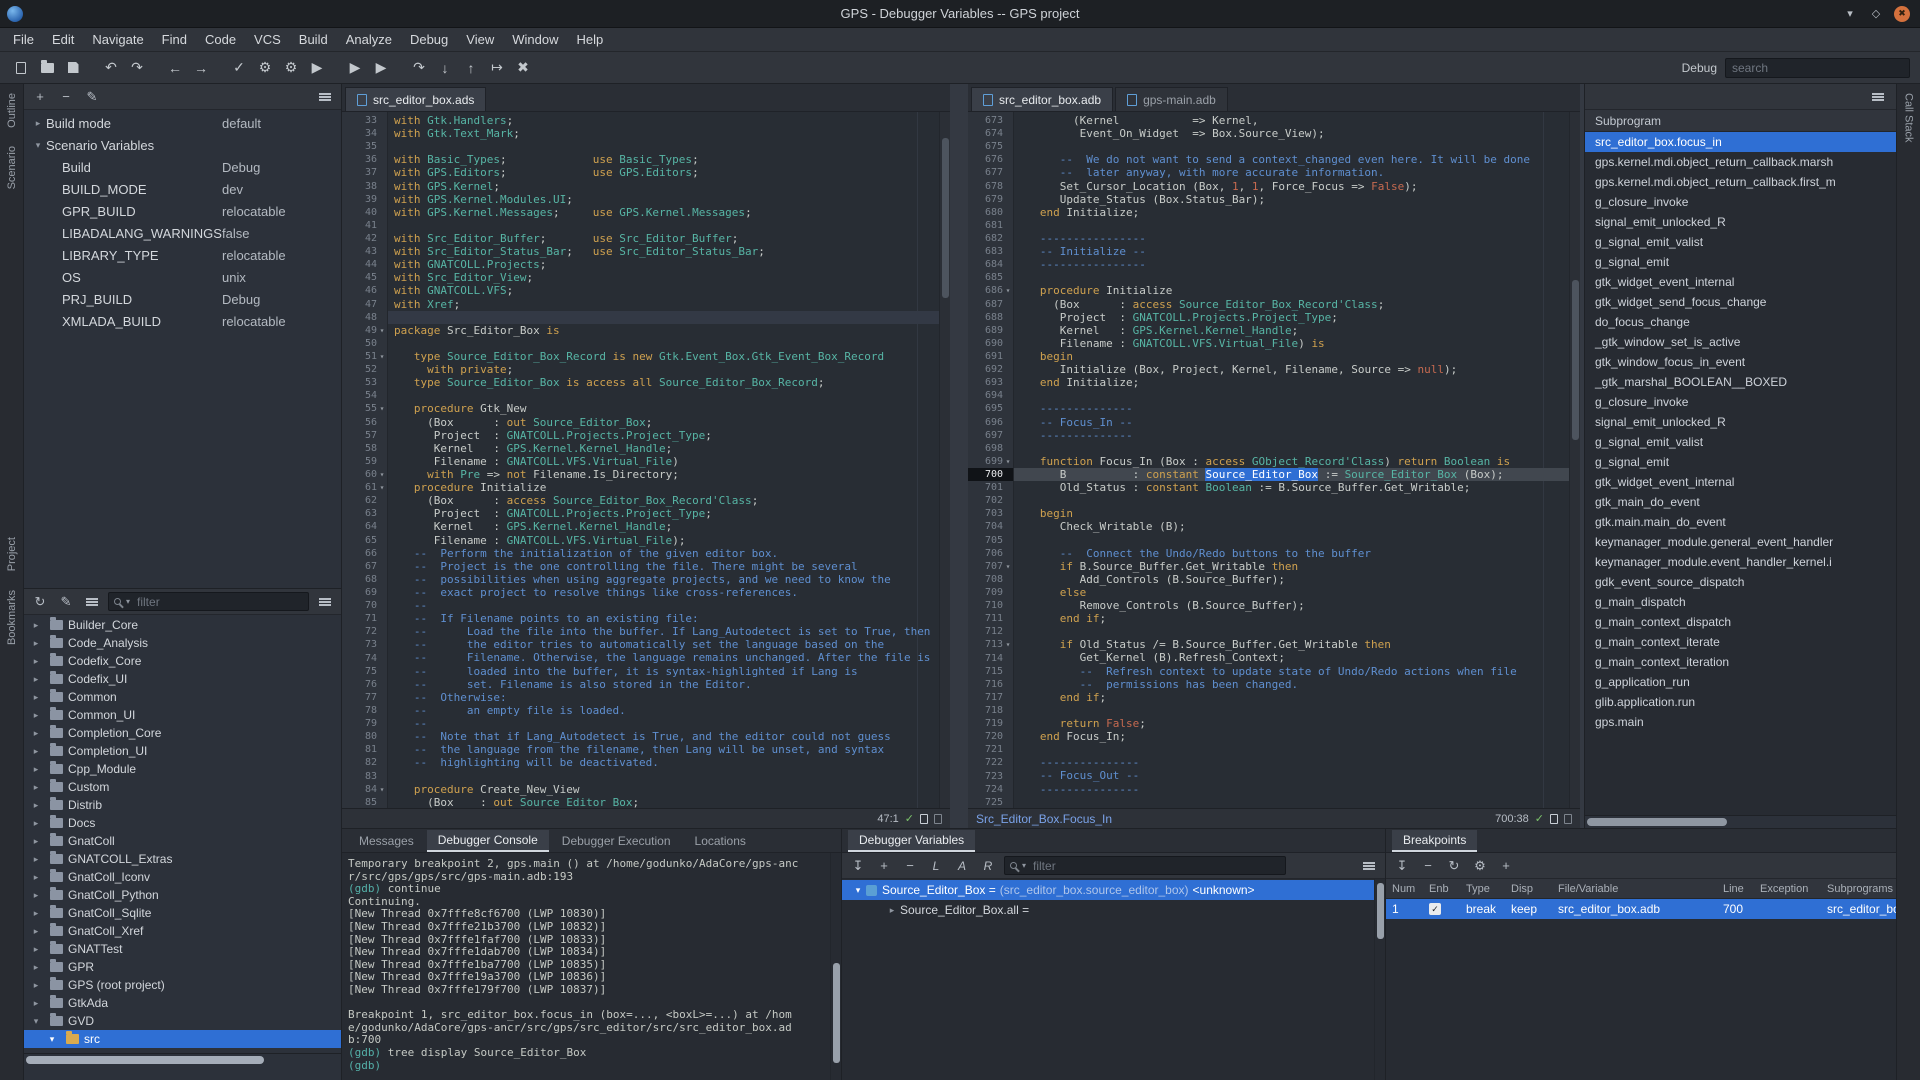 The height and width of the screenshot is (1080, 1920). Describe the element at coordinates (1291, 684) in the screenshot. I see `code-line: -- permissions has been changed.` at that location.